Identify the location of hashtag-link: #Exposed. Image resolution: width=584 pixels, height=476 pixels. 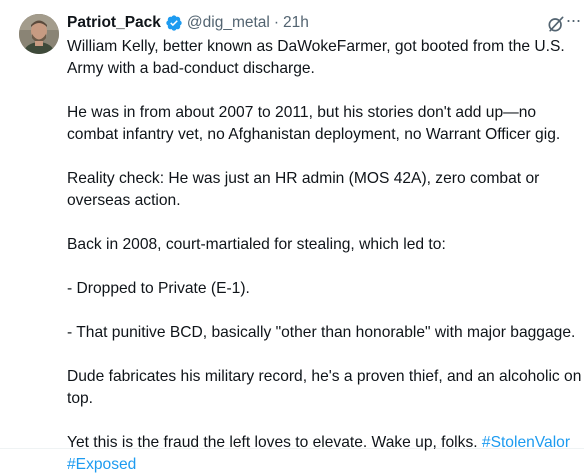
(101, 464).